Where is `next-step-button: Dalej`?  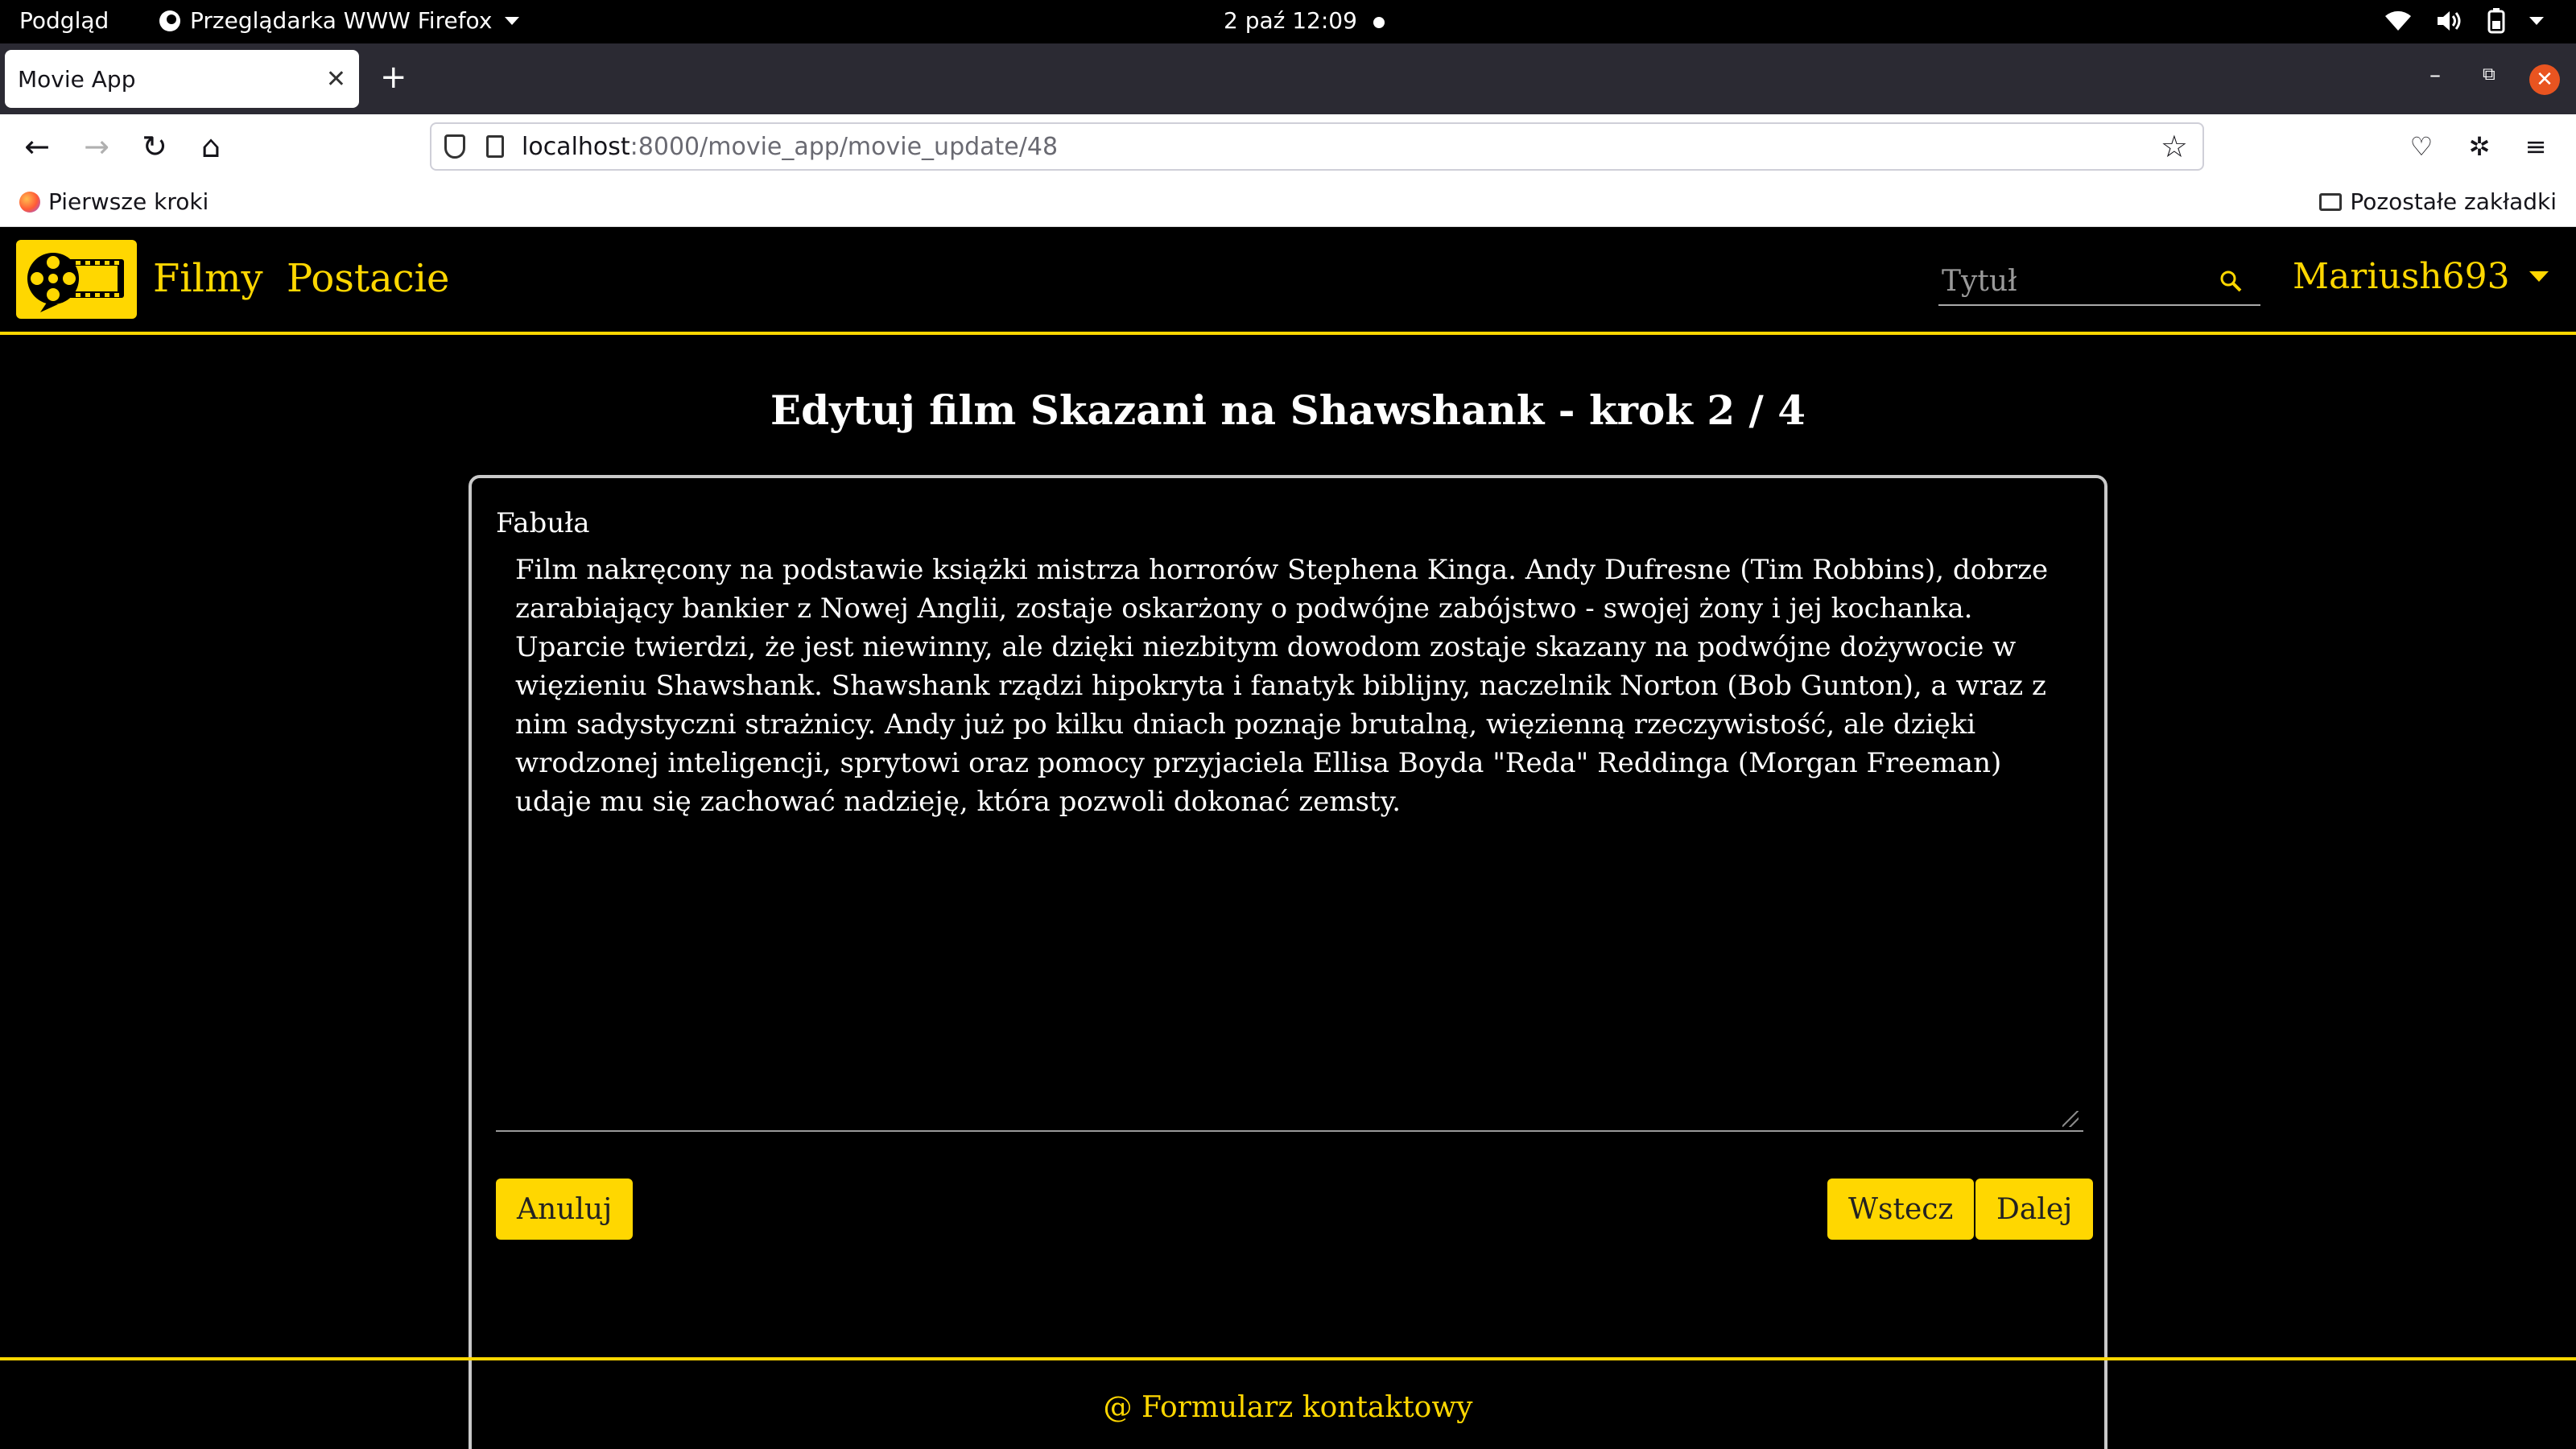
next-step-button: Dalej is located at coordinates (2034, 1209).